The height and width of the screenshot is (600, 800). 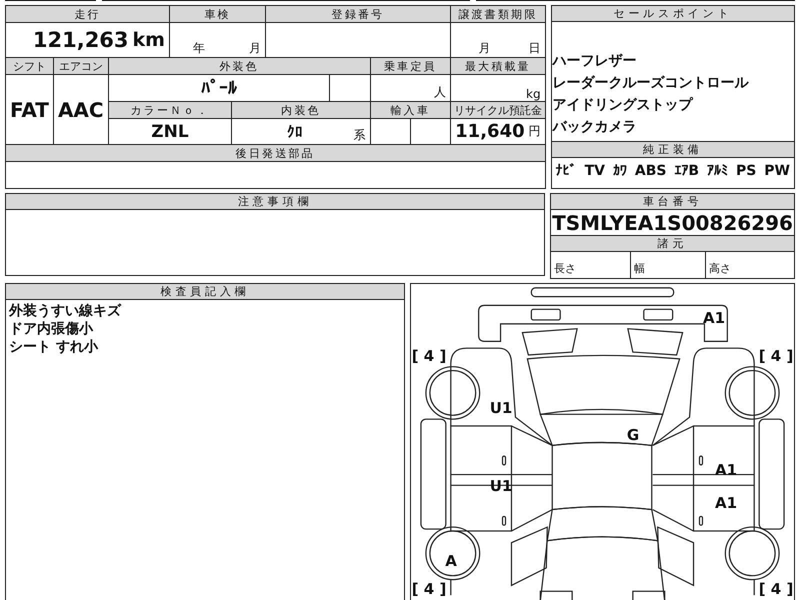 I want to click on cell-value: ｸﾛ, so click(x=294, y=131).